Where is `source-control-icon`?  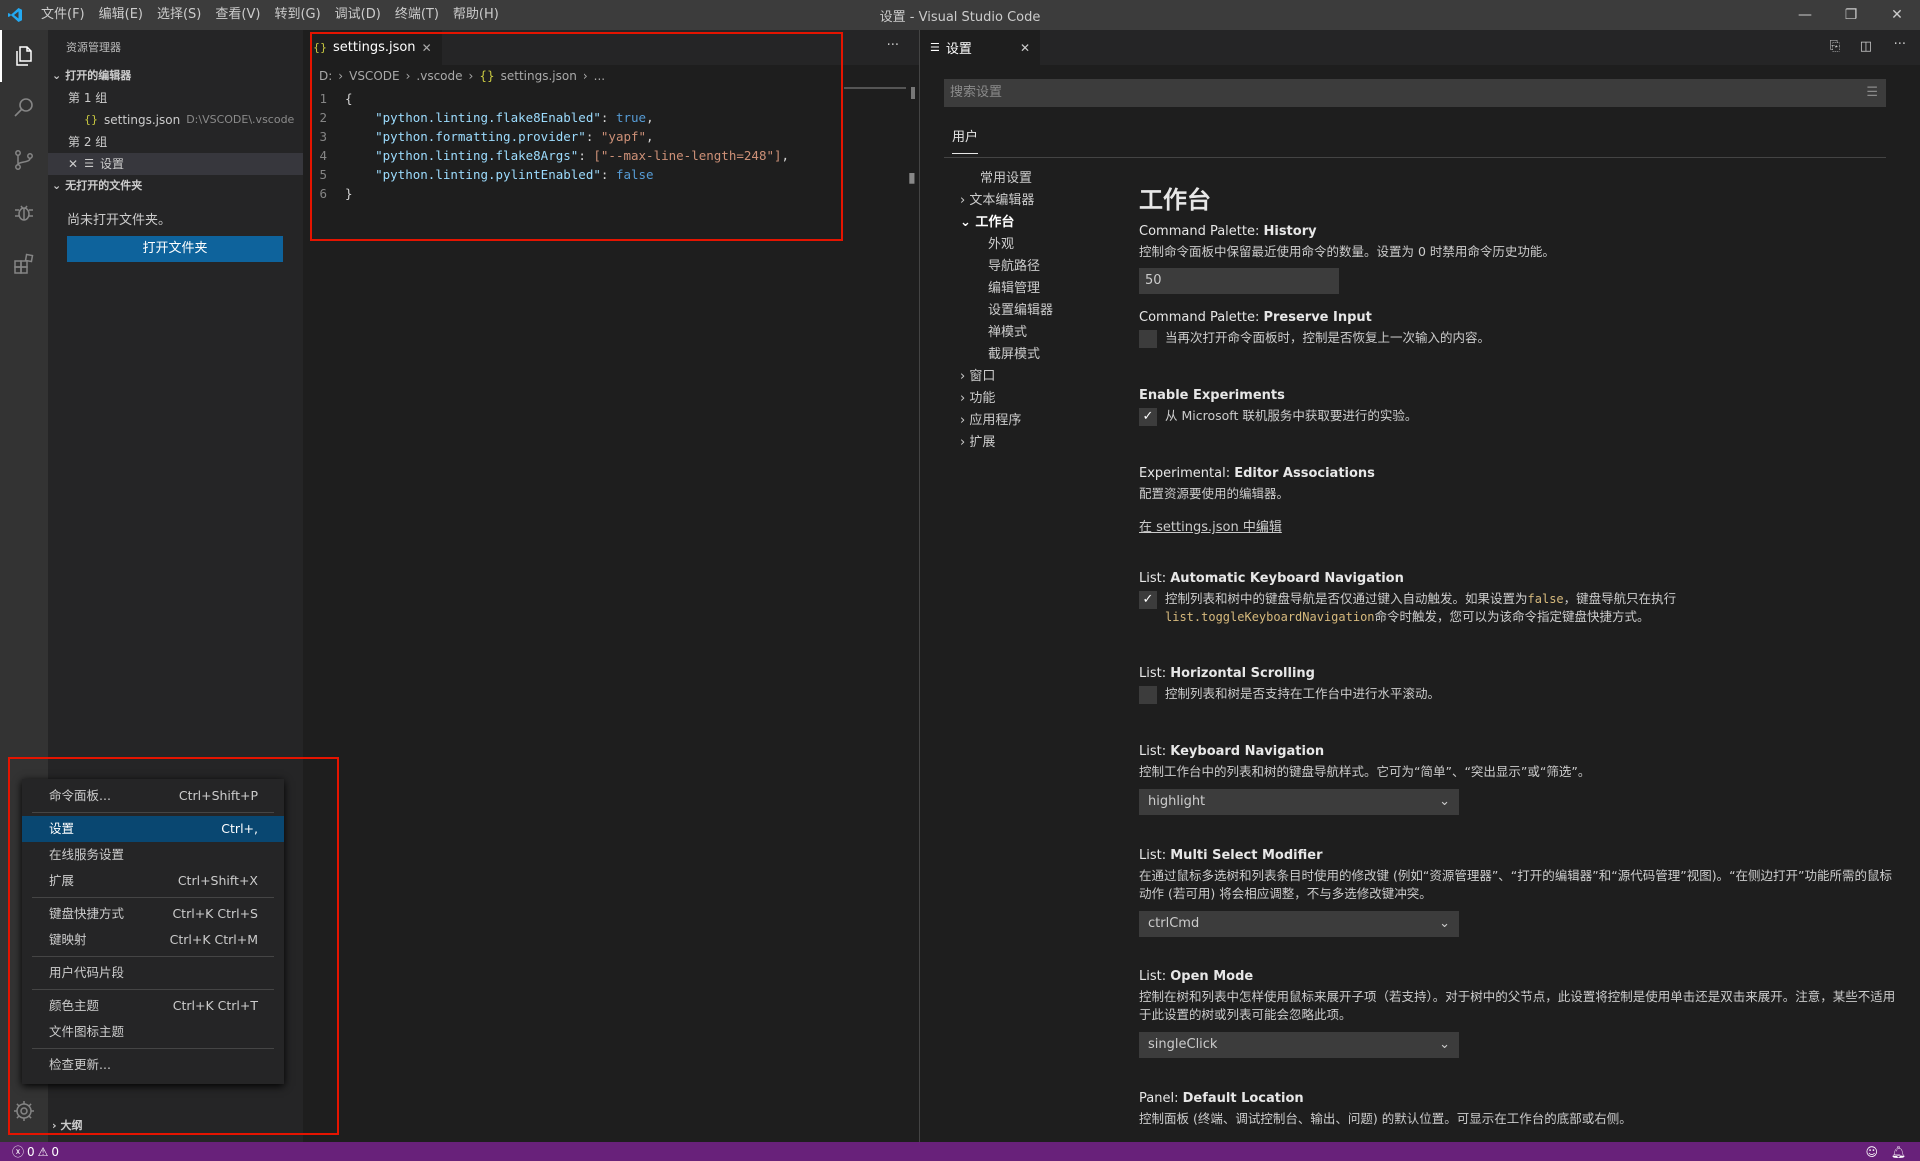
source-control-icon is located at coordinates (24, 160).